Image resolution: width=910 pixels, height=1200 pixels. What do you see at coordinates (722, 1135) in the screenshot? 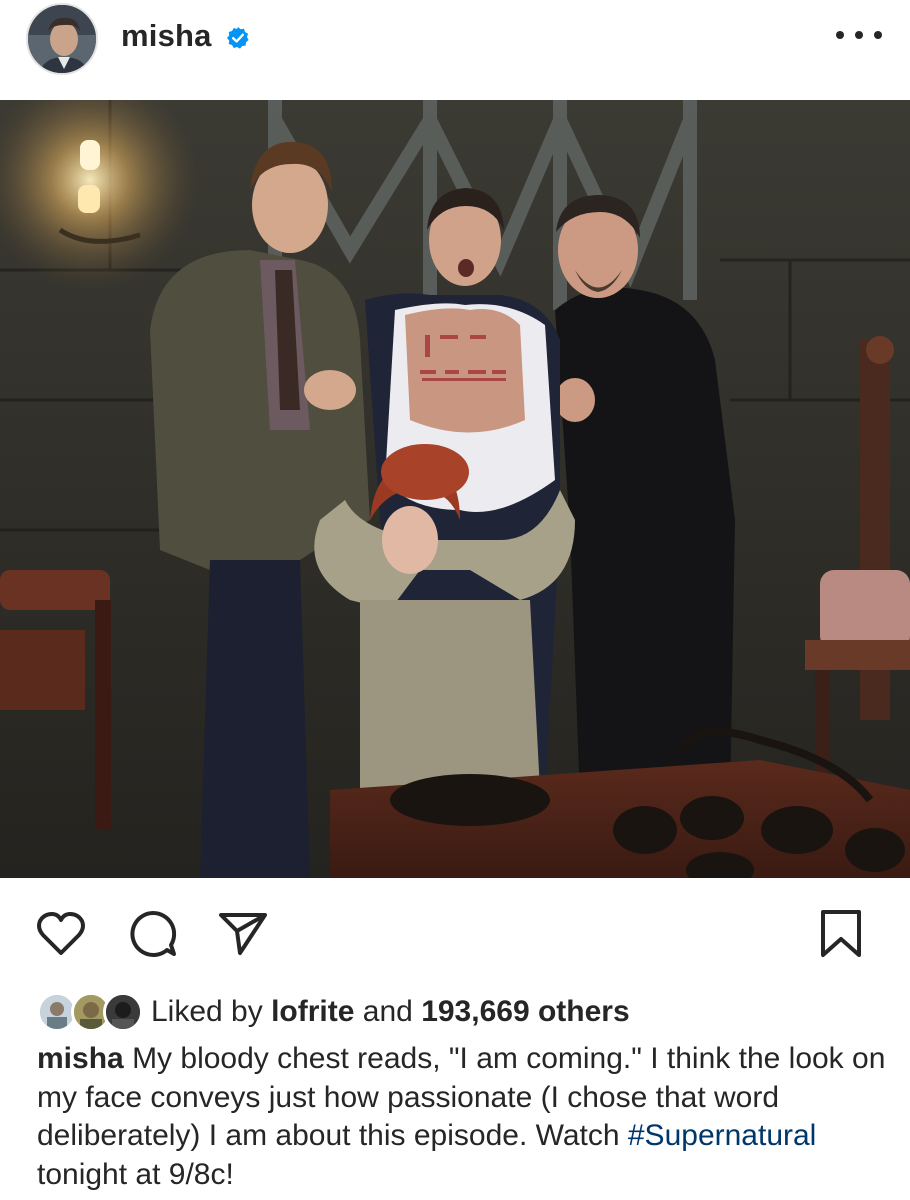
I see `hashtag-link: #Supernatural` at bounding box center [722, 1135].